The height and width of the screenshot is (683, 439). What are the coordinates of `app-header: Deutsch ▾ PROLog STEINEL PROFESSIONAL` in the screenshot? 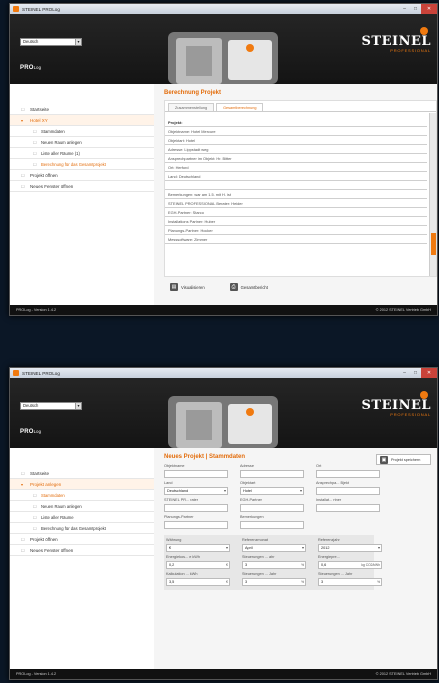 It's located at (223, 413).